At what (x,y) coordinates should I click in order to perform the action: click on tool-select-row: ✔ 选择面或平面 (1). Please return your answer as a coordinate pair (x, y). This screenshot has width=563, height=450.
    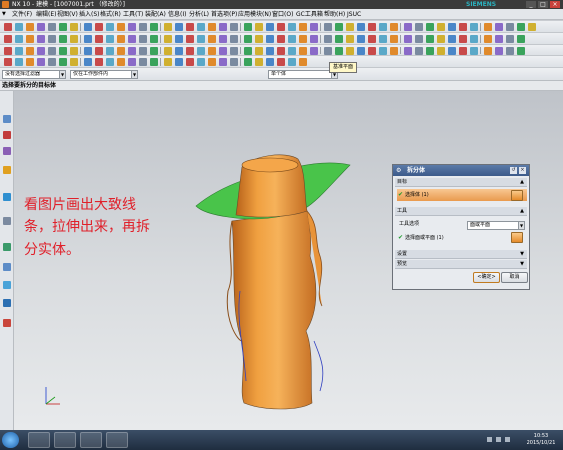
    Looking at the image, I should click on (420, 238).